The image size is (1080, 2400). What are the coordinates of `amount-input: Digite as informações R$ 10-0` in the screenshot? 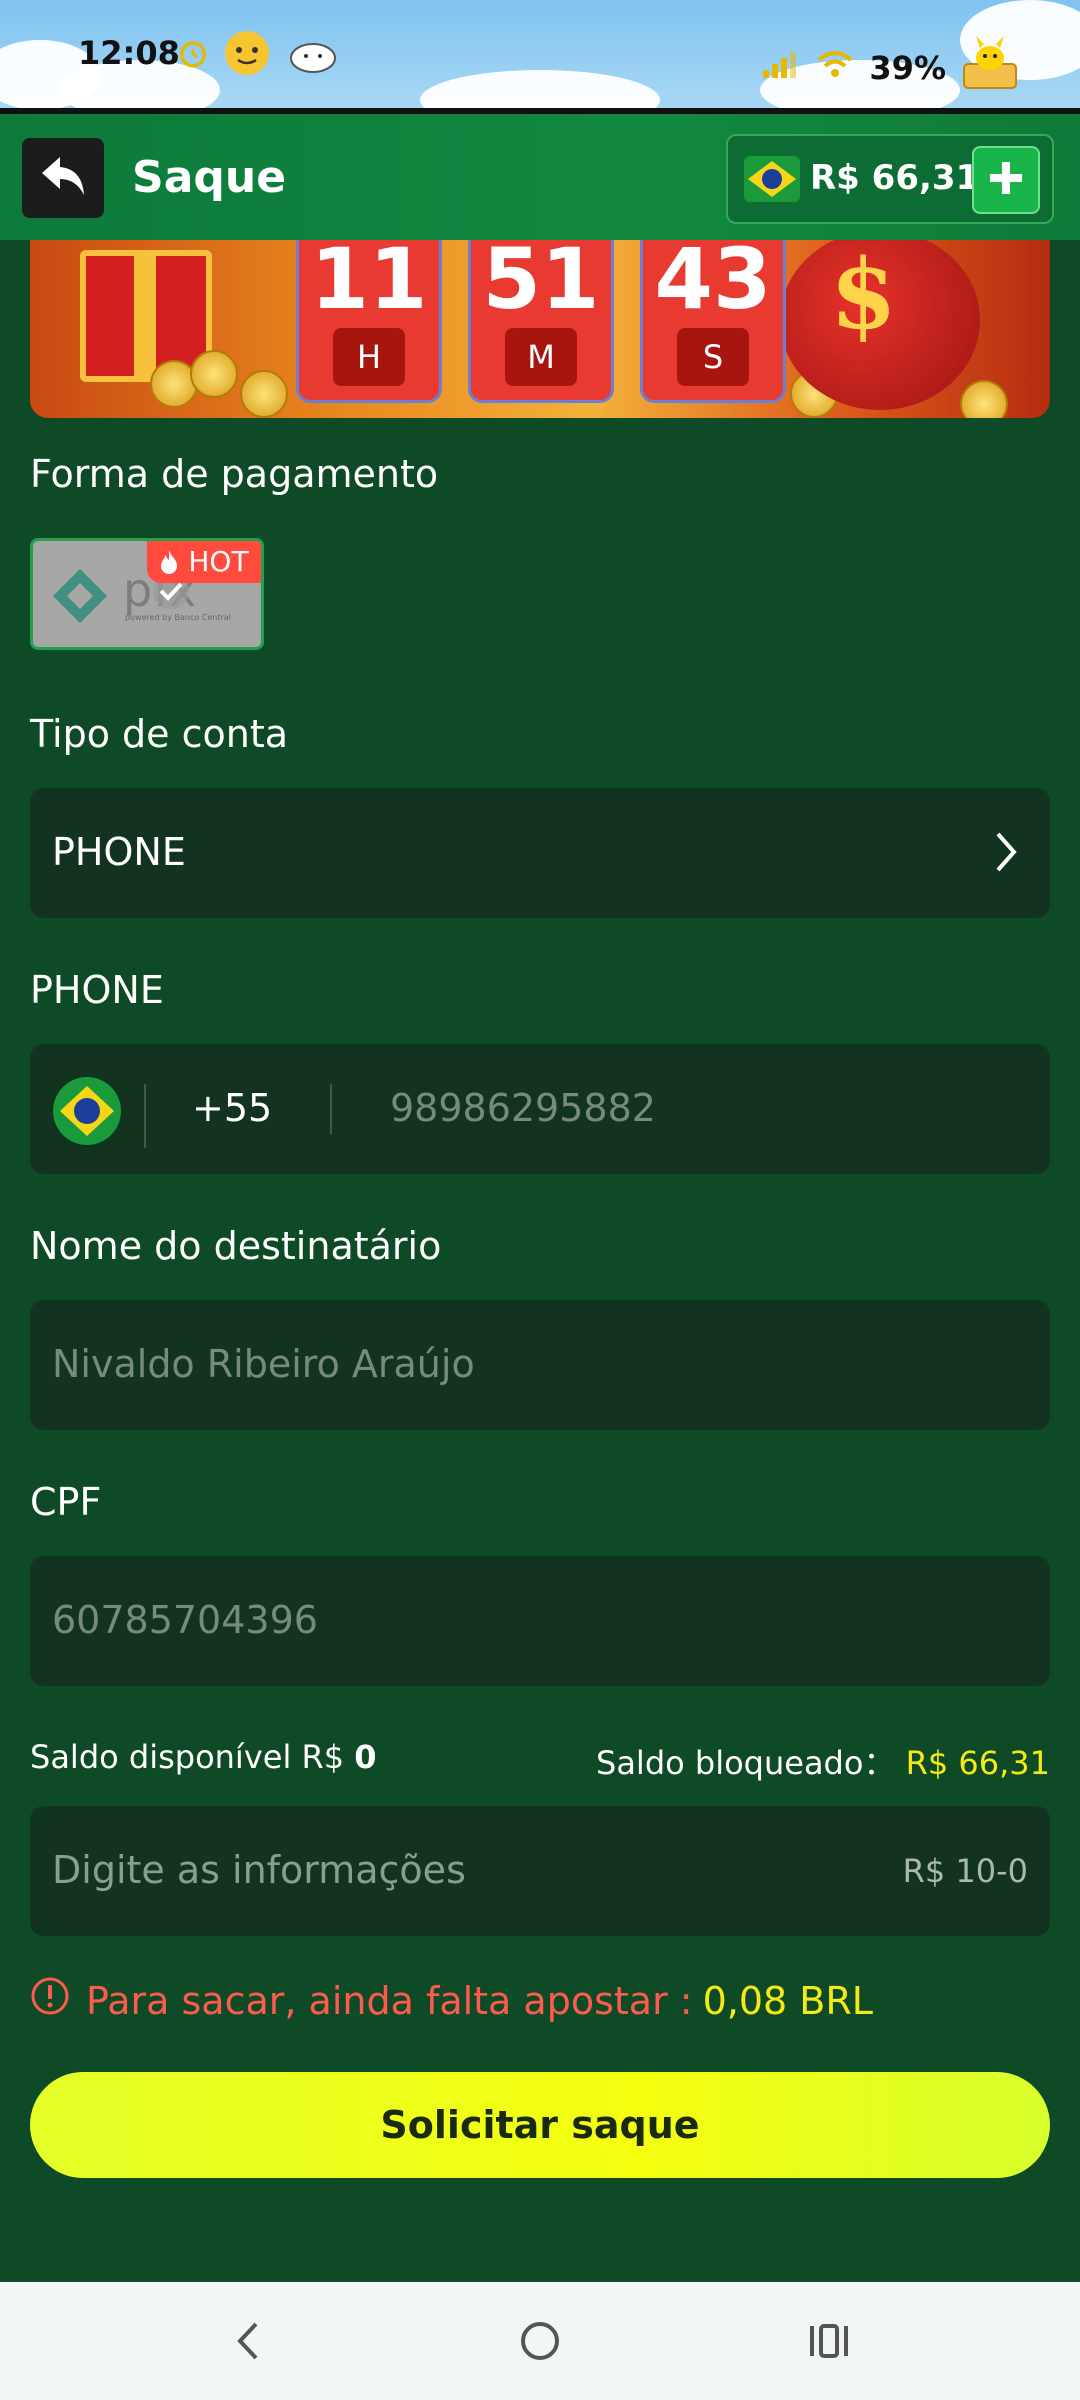 It's located at (540, 1871).